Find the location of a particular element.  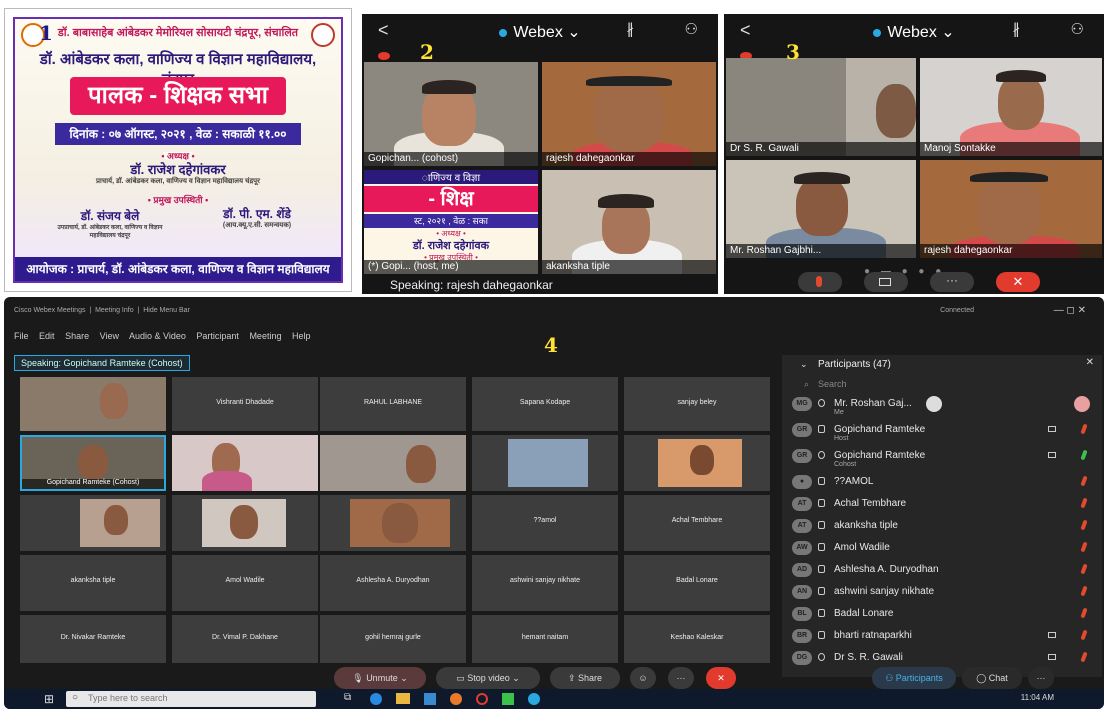

video-tile: Vishranti Dhadade is located at coordinates (245, 404).